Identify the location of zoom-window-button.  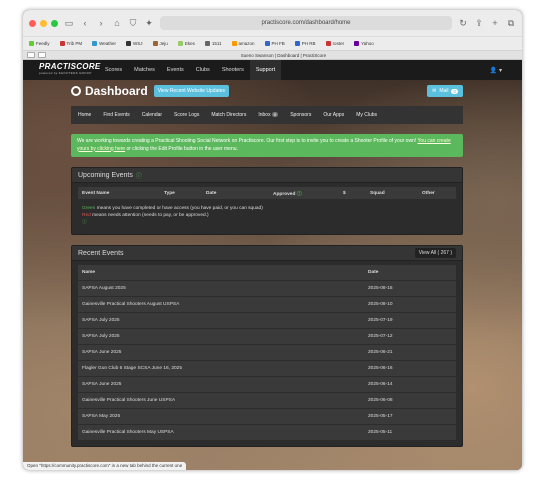
(54, 23).